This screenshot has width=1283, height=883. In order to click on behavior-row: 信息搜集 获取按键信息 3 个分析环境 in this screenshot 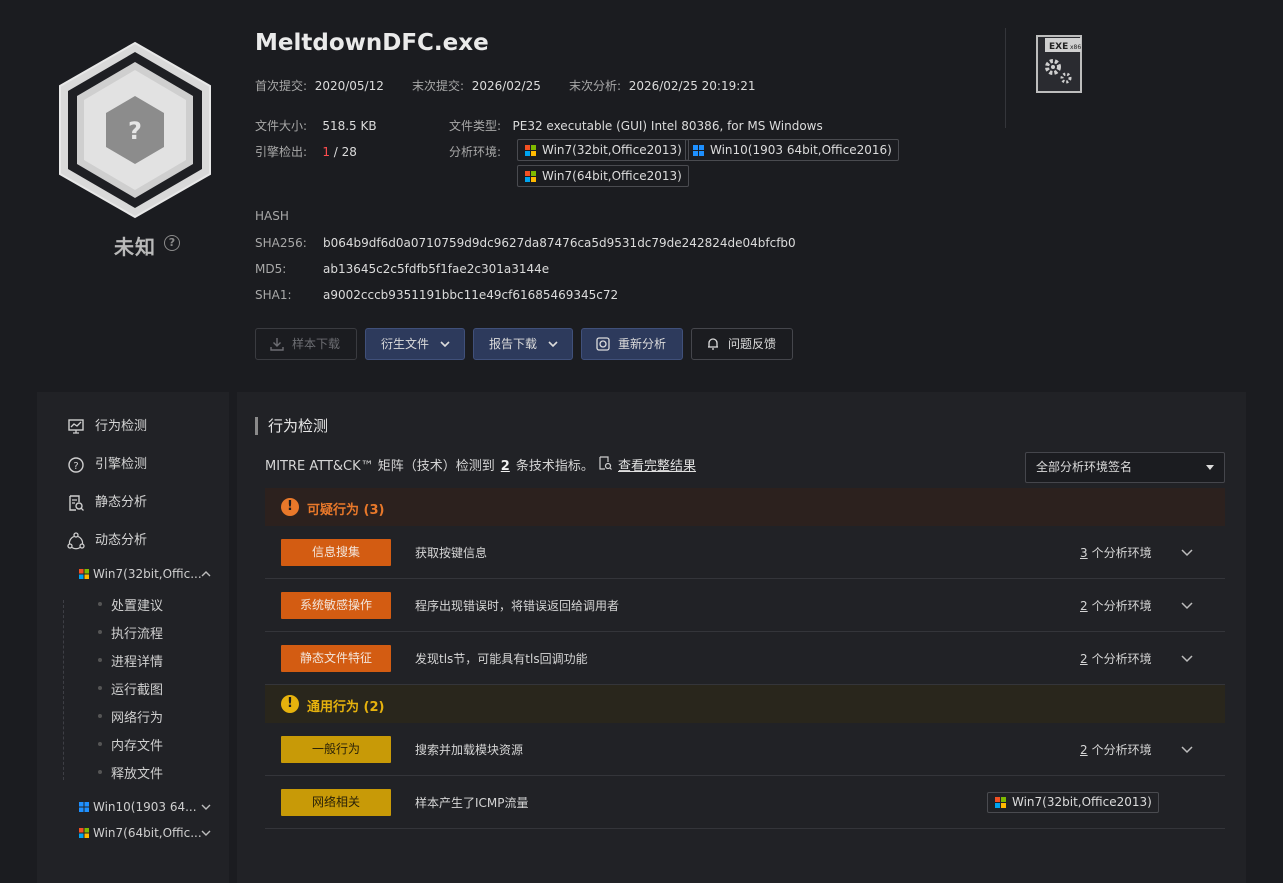, I will do `click(745, 552)`.